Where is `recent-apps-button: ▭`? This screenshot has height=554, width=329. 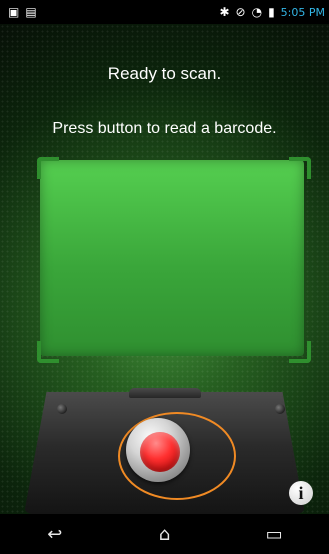 recent-apps-button: ▭ is located at coordinates (274, 534).